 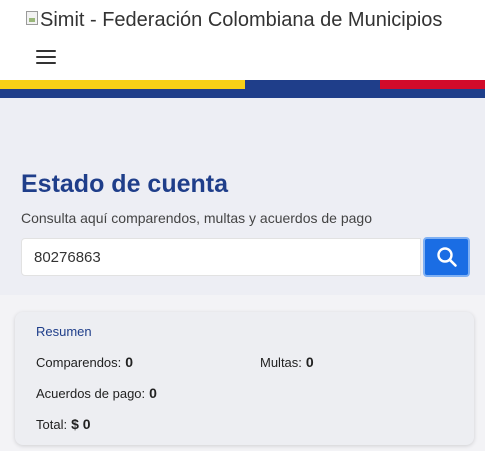 What do you see at coordinates (221, 257) in the screenshot?
I see `document-search-input` at bounding box center [221, 257].